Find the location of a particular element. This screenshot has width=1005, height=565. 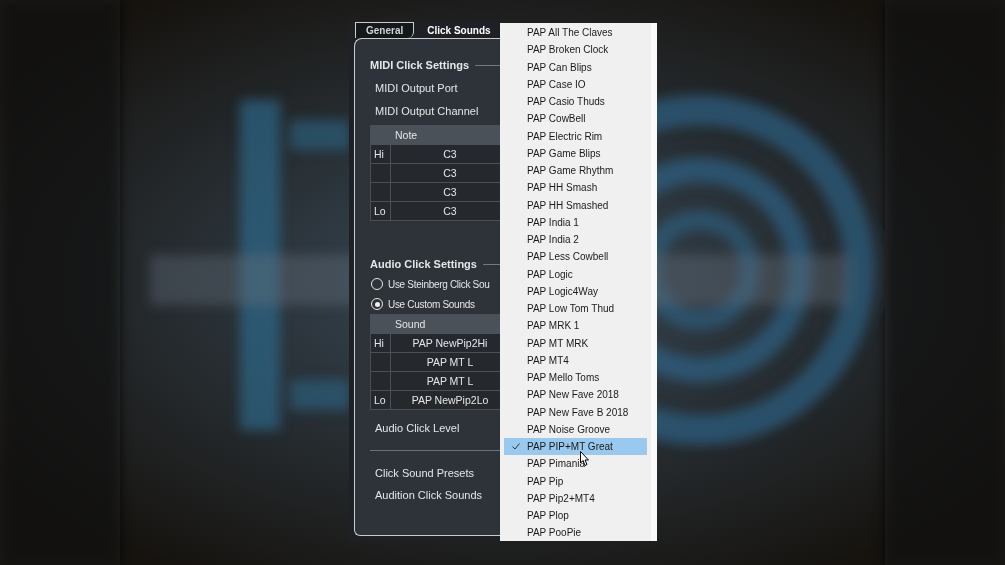

menu-item: PAP Logic4Way is located at coordinates (575, 291).